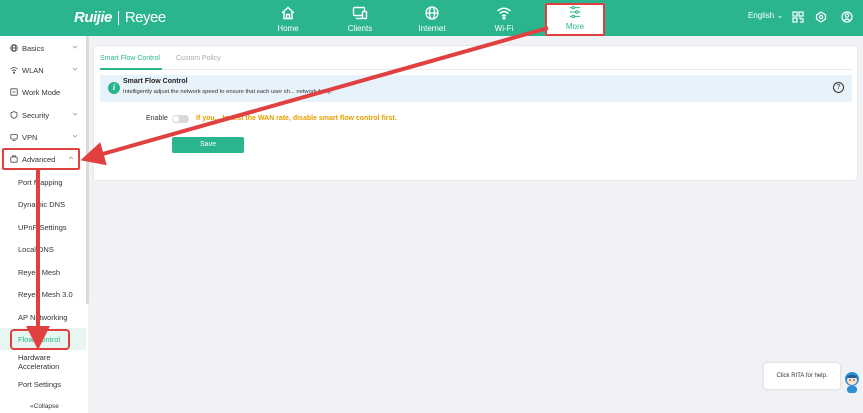 The width and height of the screenshot is (863, 413). I want to click on sidebar-item-basics: Basics, so click(43, 48).